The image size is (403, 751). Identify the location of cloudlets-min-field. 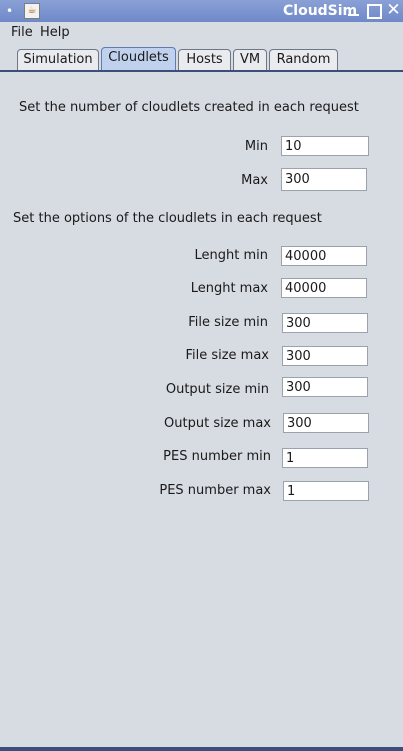
(325, 146).